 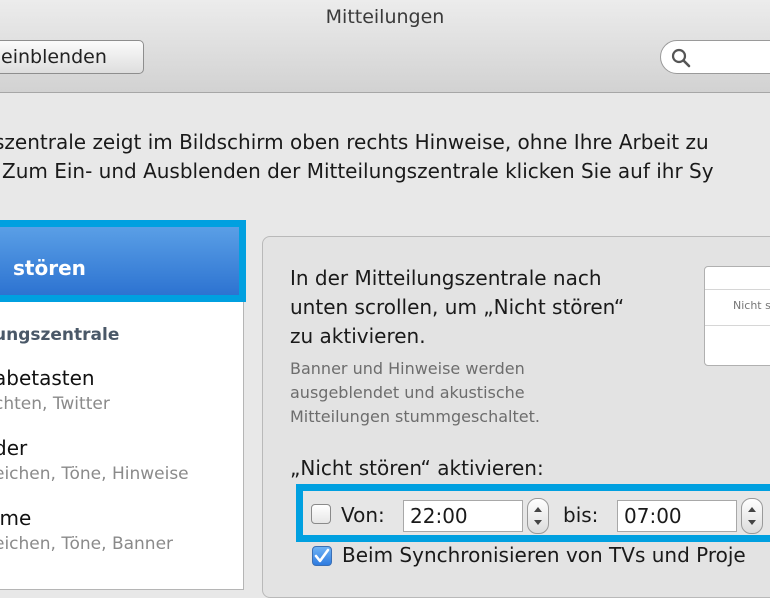 I want to click on sidebar-item: abetasten chten, Twitter, so click(x=55, y=390).